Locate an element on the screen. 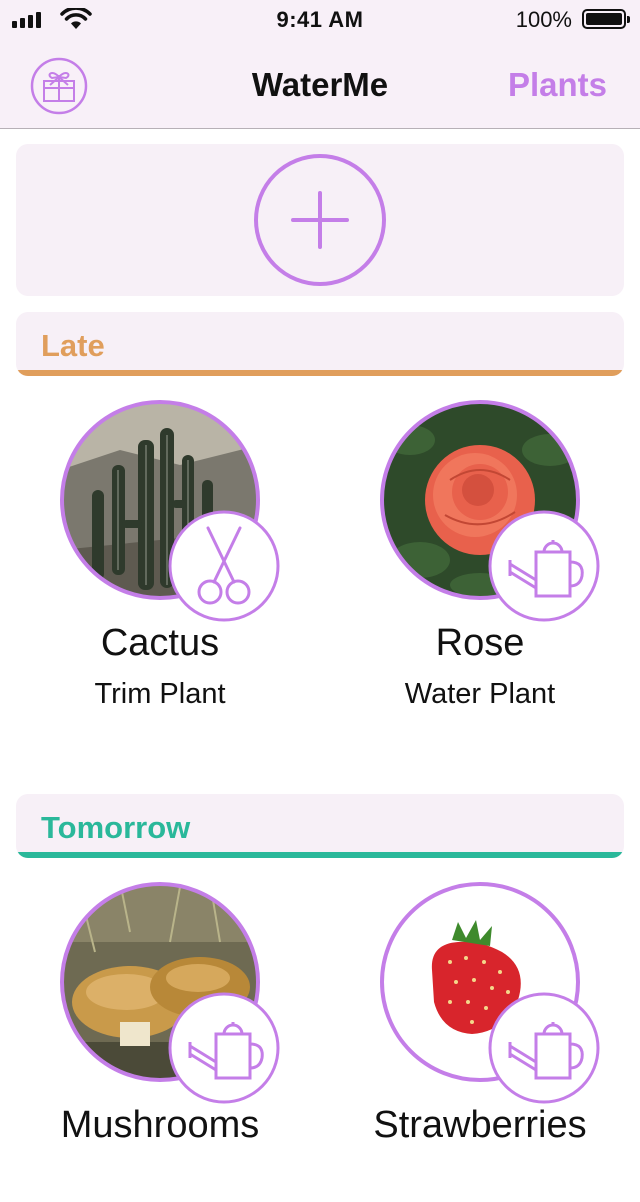 Image resolution: width=640 pixels, height=1202 pixels. plant-name: Rose is located at coordinates (480, 643).